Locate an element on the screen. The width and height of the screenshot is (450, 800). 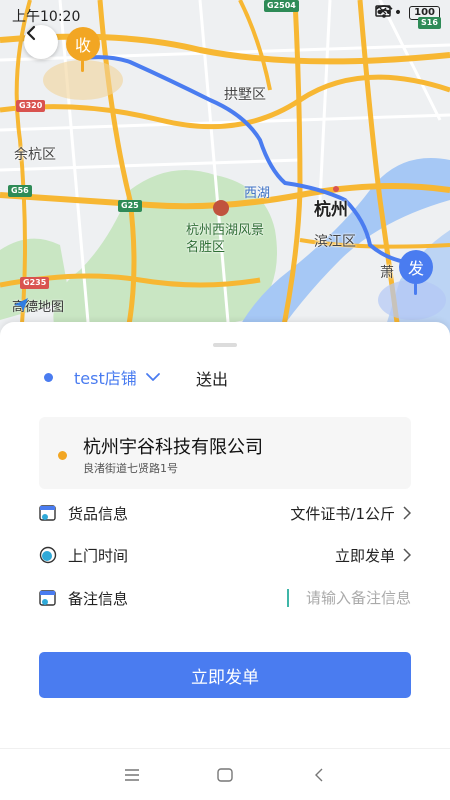
receive-pin: 收 is located at coordinates (83, 44).